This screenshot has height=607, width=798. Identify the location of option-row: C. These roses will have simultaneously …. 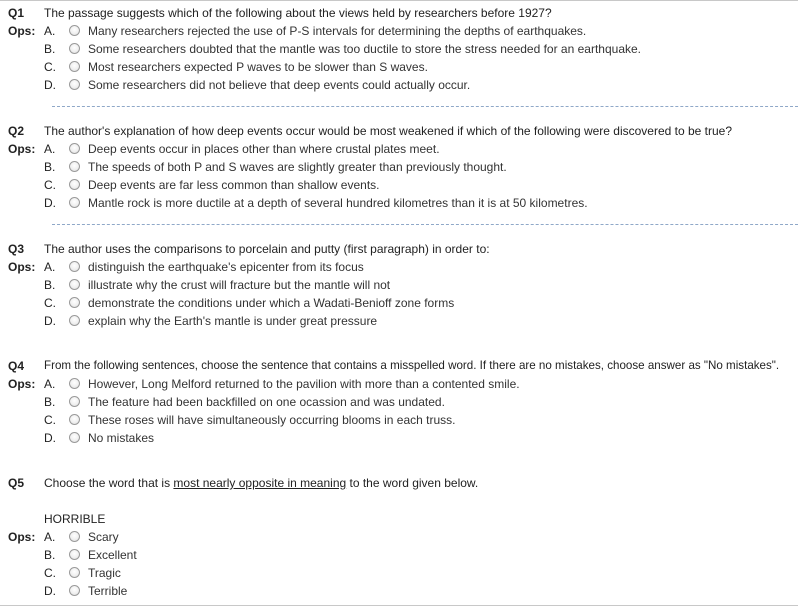
(399, 420).